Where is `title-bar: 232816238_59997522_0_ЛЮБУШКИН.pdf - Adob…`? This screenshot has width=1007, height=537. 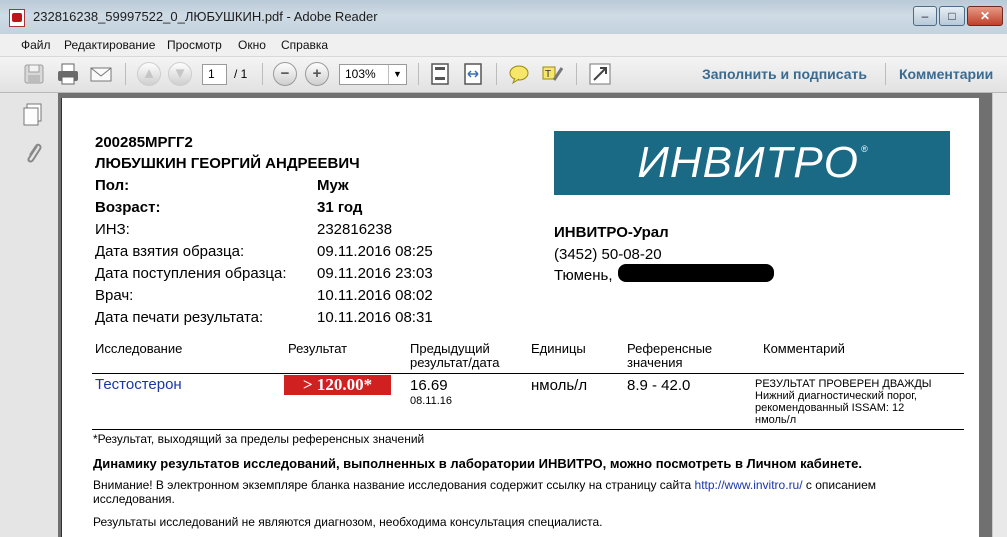 title-bar: 232816238_59997522_0_ЛЮБУШКИН.pdf - Adob… is located at coordinates (503, 17).